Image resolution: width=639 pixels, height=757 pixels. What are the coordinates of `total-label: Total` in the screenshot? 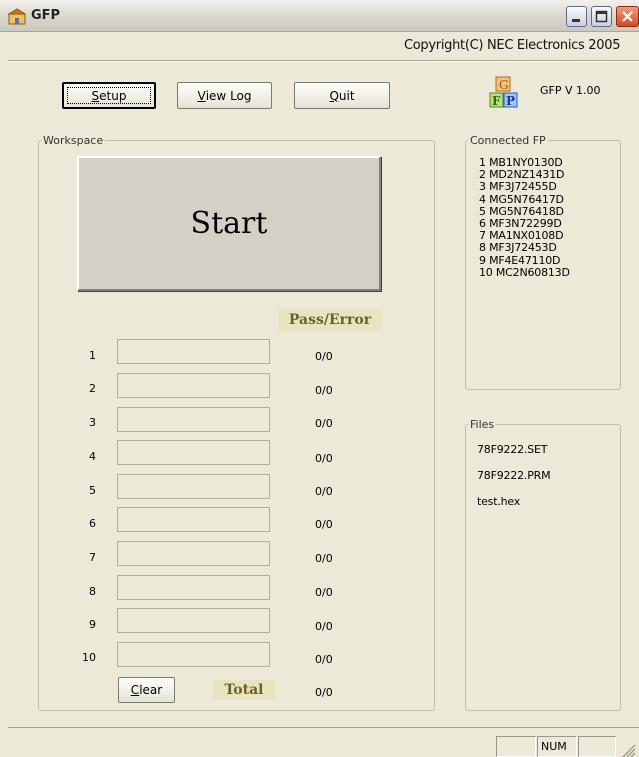 It's located at (244, 690).